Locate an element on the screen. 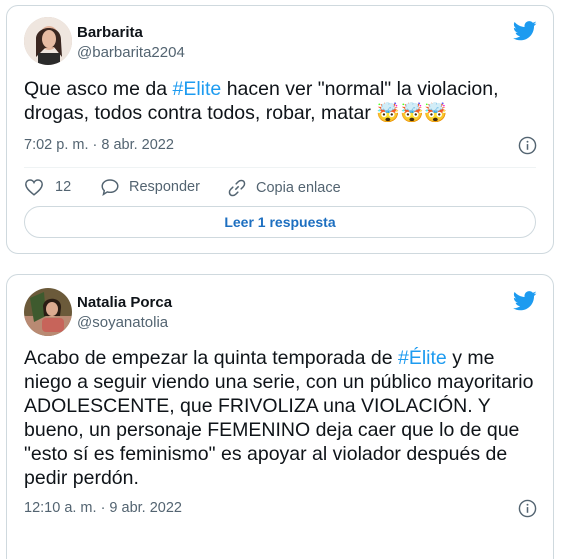  exploding-head-emoji: 🤯🤯🤯 is located at coordinates (412, 113).